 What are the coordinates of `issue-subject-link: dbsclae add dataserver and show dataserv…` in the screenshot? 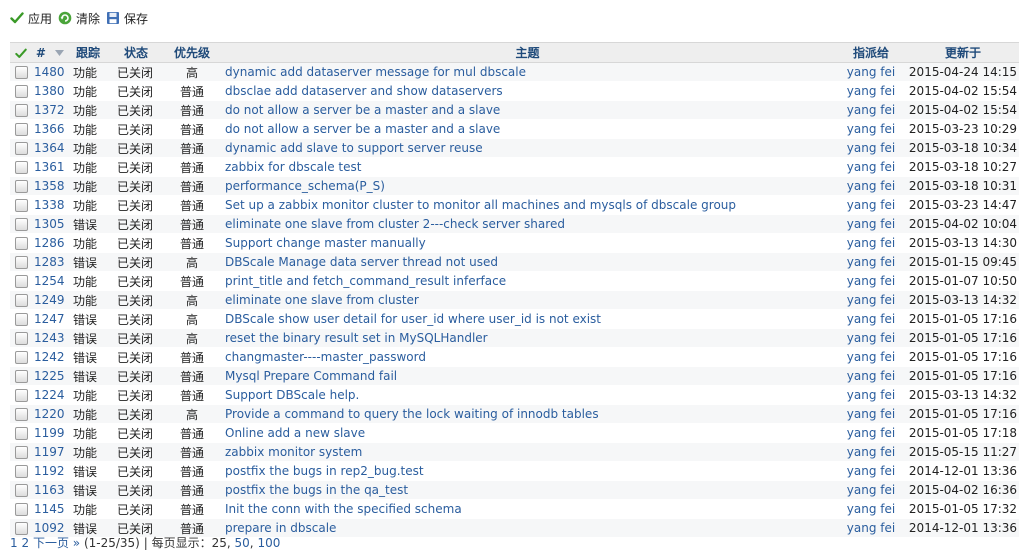 It's located at (364, 91).